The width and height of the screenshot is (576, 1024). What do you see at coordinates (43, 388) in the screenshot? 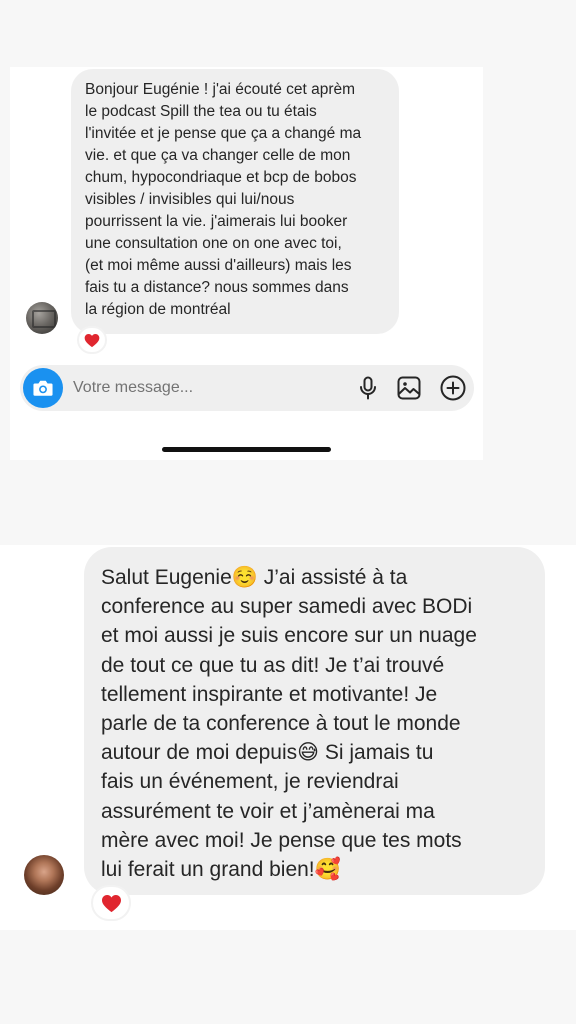
I see `camera-icon` at bounding box center [43, 388].